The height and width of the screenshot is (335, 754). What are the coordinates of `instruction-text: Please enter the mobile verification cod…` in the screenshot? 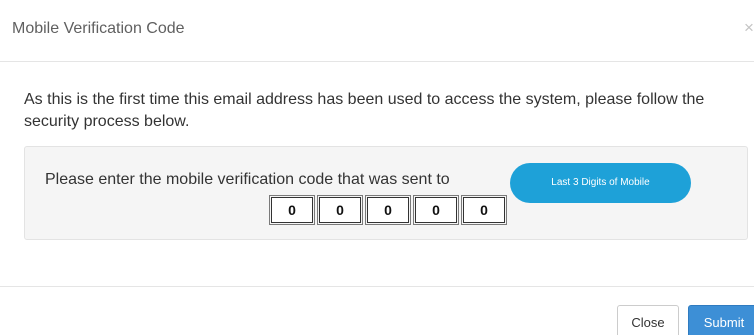 It's located at (247, 179).